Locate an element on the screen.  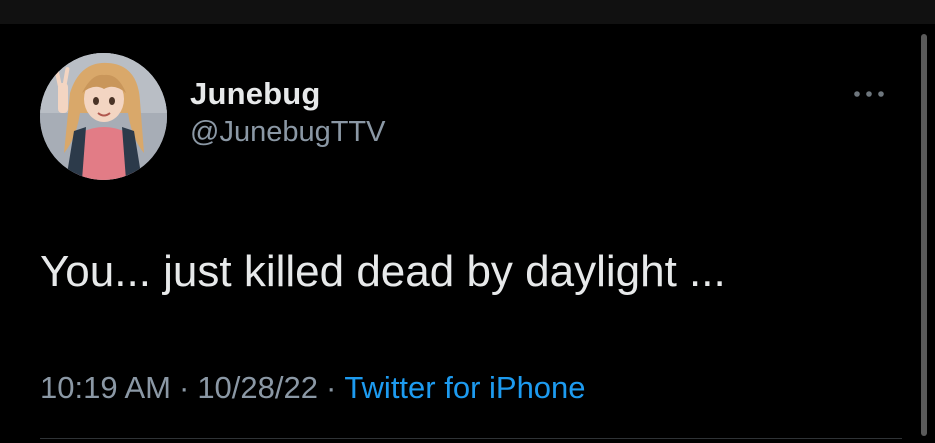
tweet-source-link: Twitter for iPhone is located at coordinates (464, 387).